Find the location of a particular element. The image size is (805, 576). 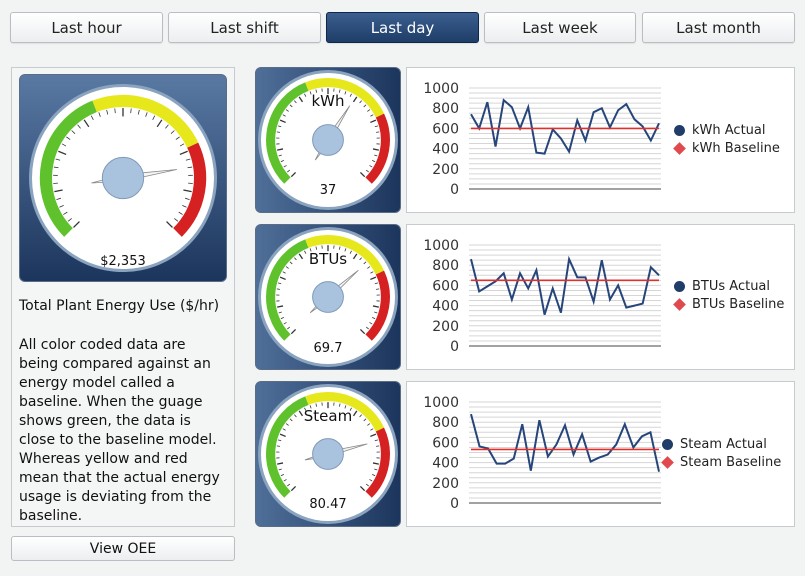

btus-gauge-label: BTUs is located at coordinates (328, 259).